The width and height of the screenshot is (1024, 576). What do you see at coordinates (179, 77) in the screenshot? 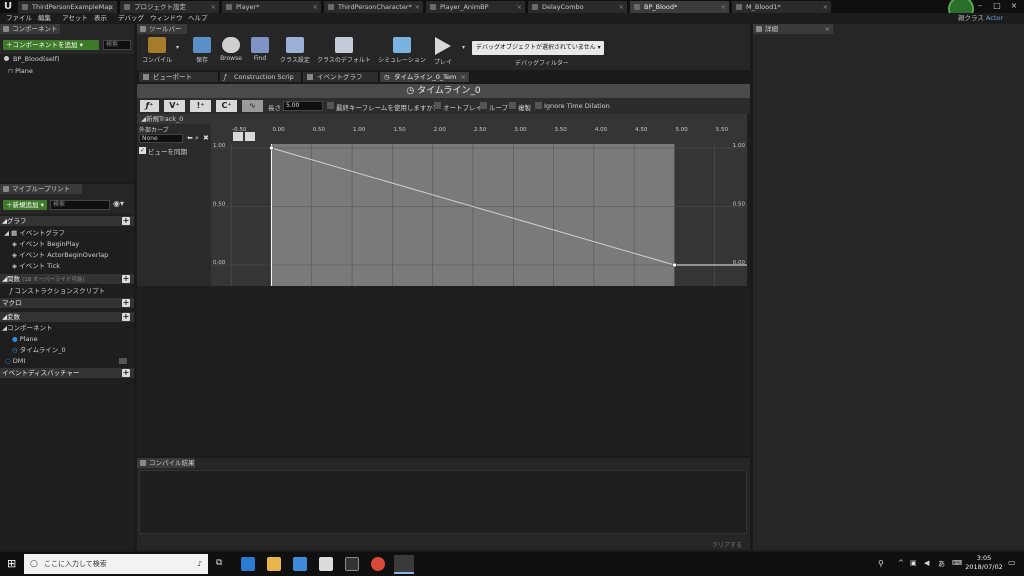
I see `tab-viewport: ビューポート` at bounding box center [179, 77].